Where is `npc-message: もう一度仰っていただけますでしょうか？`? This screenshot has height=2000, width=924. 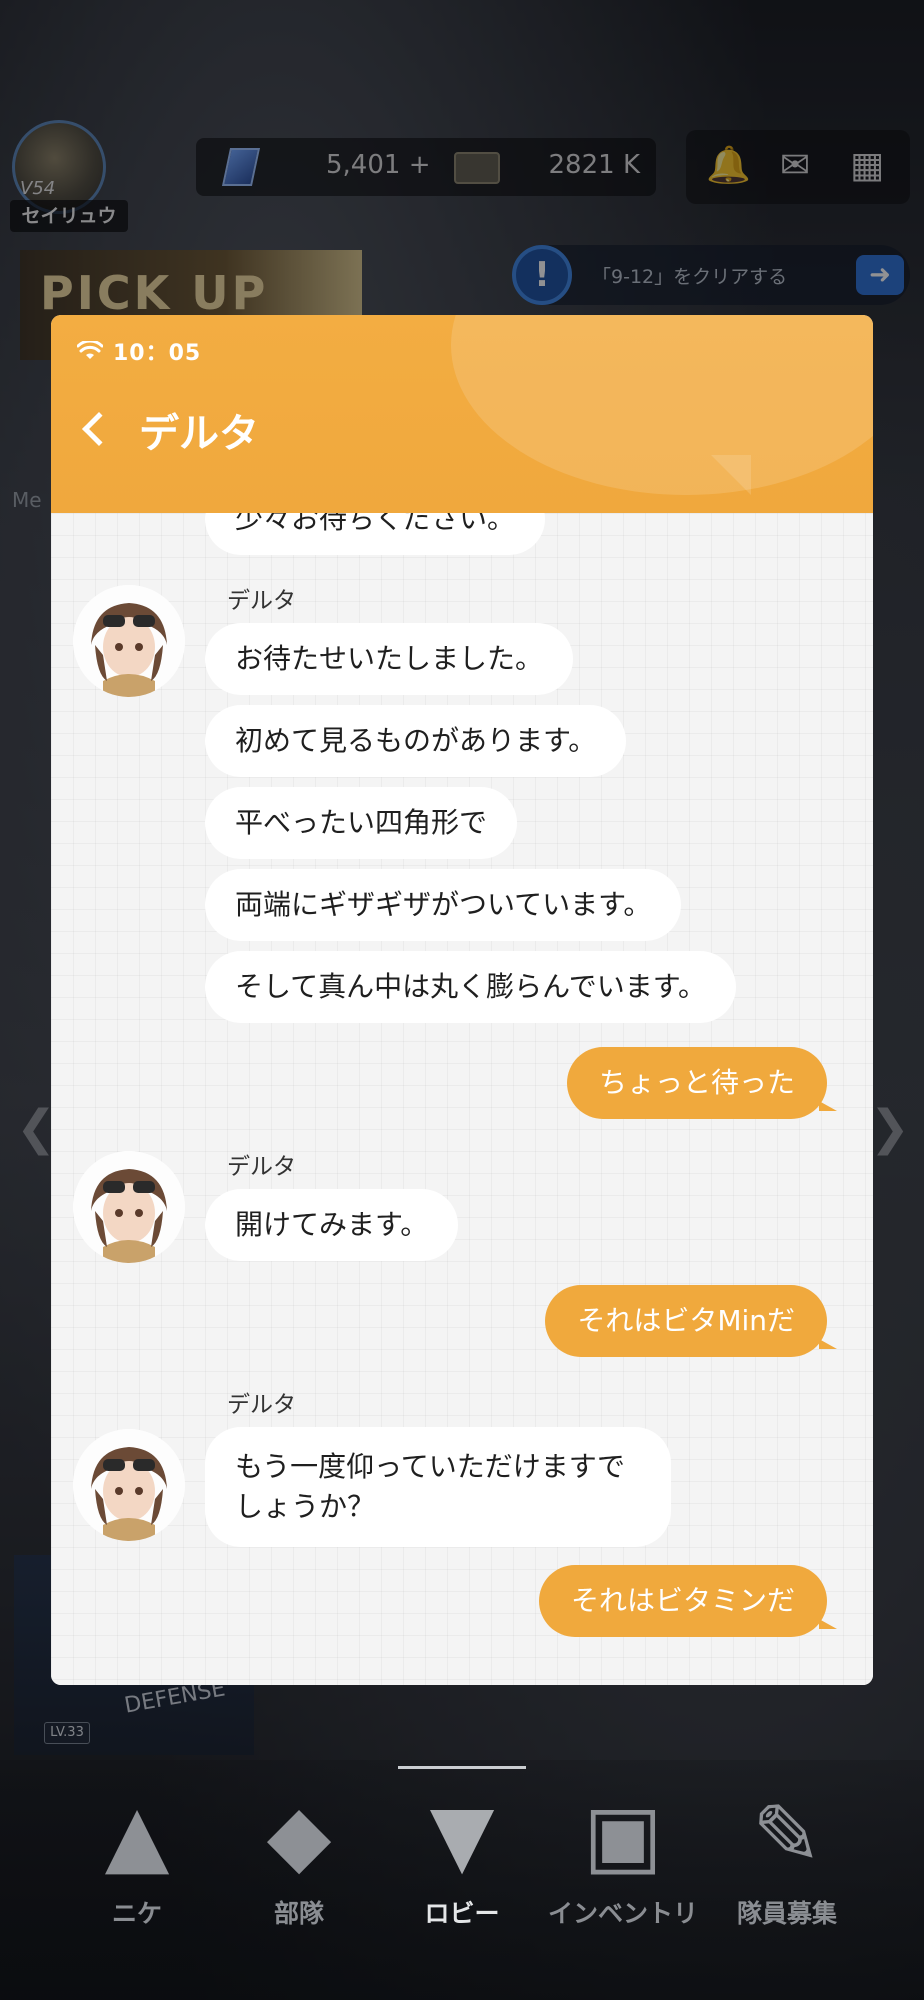
npc-message: もう一度仰っていただけますでしょうか？ is located at coordinates (438, 1487).